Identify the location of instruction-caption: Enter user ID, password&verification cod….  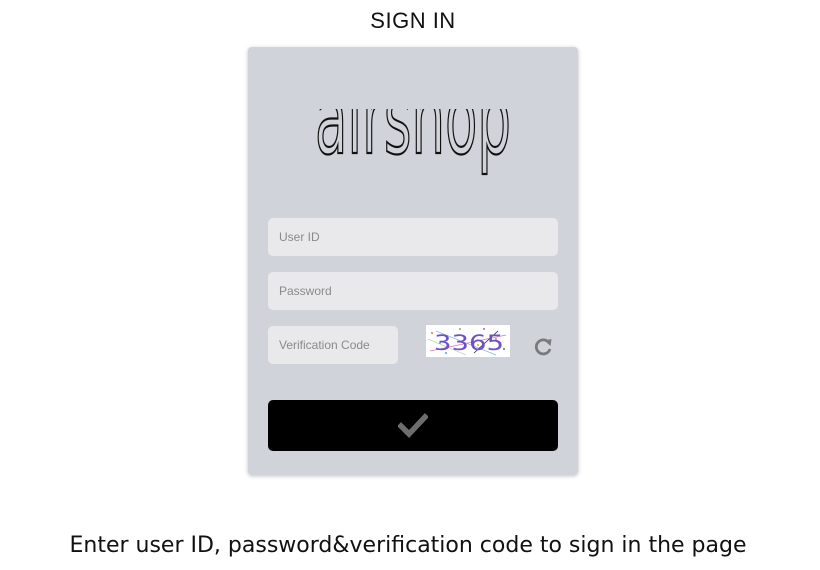
(408, 545).